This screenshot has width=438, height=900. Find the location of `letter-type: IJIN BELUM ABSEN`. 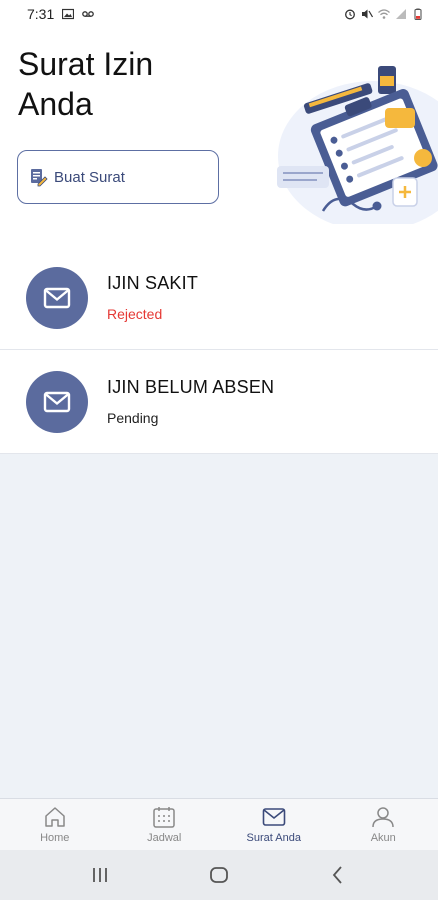

letter-type: IJIN BELUM ABSEN is located at coordinates (191, 387).